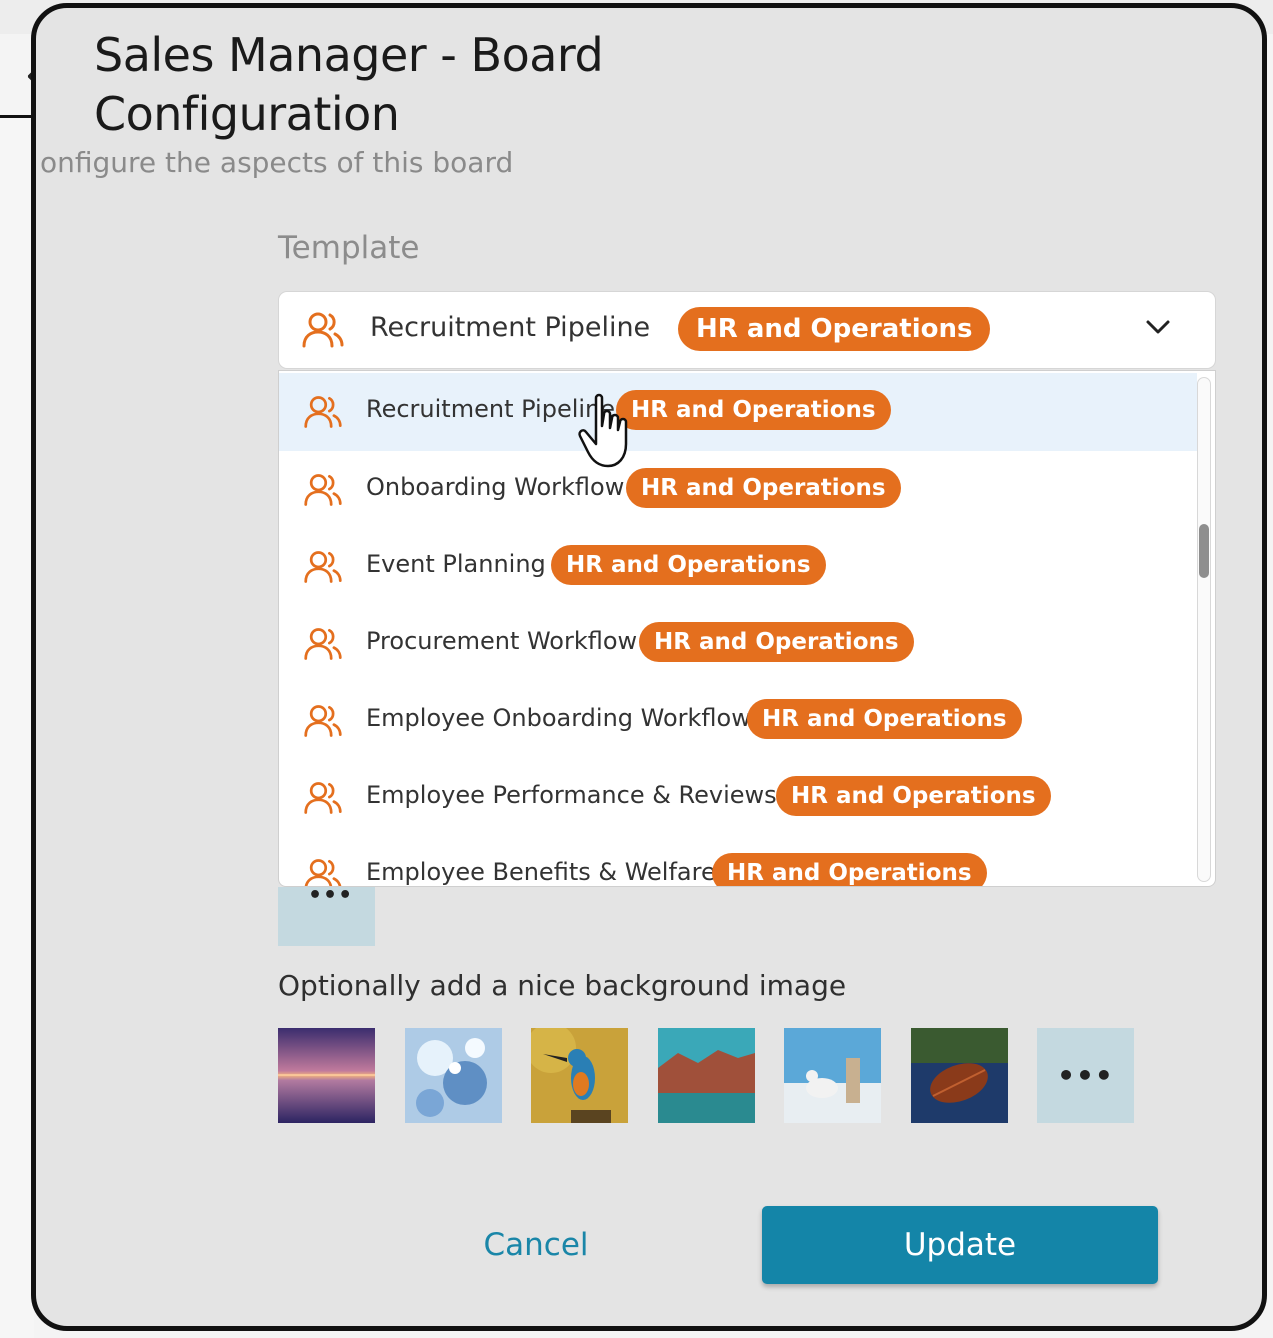  Describe the element at coordinates (17, 728) in the screenshot. I see `background-page-panel` at that location.